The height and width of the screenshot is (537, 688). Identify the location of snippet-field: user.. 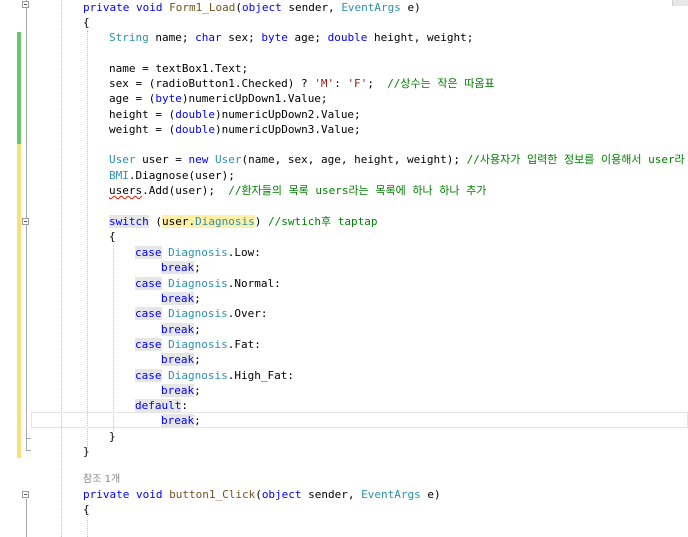
(179, 221).